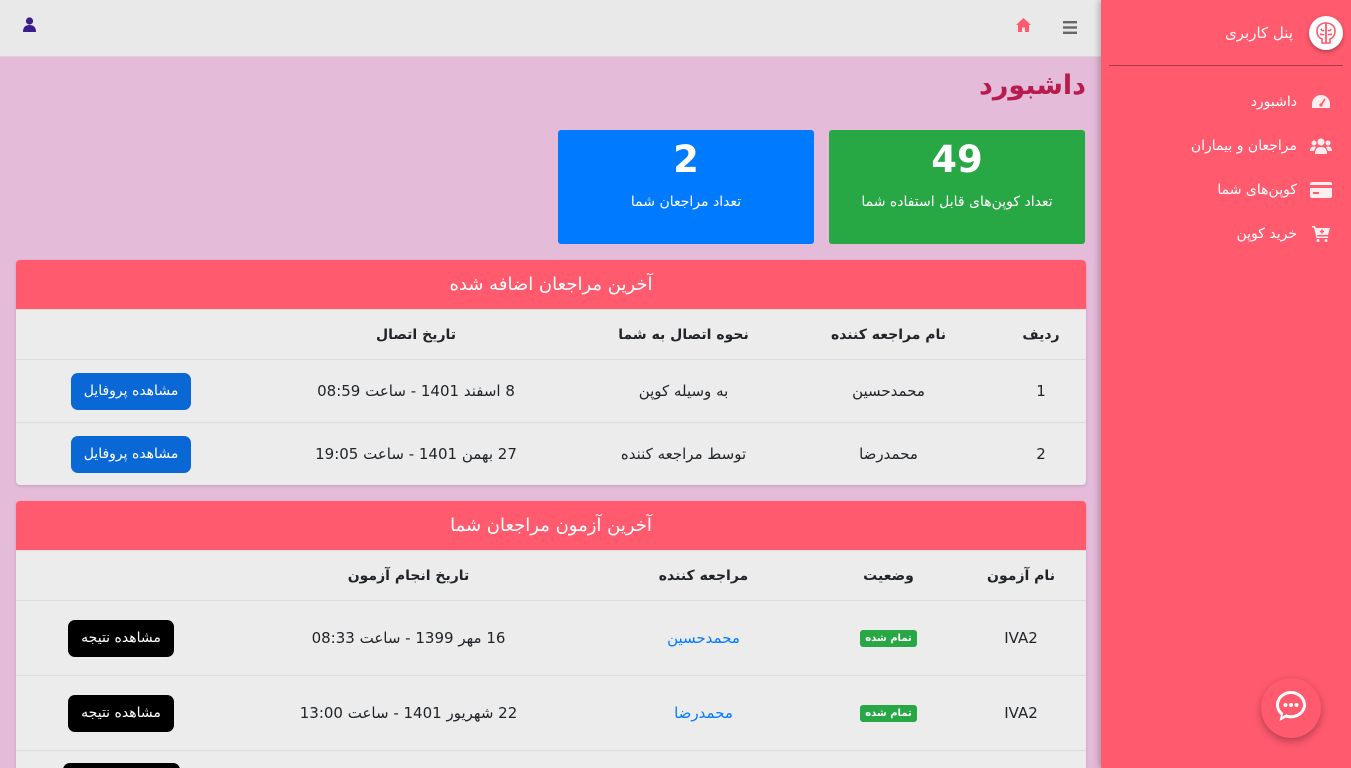 Image resolution: width=1351 pixels, height=768 pixels. Describe the element at coordinates (683, 391) in the screenshot. I see `connection-method: به وسیله کوپن` at that location.